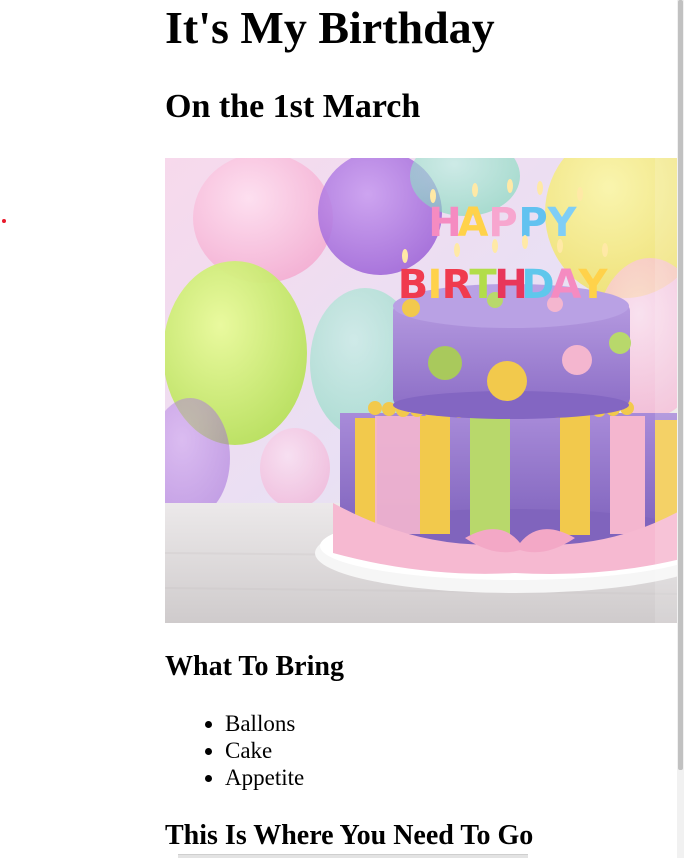 This screenshot has height=858, width=684. I want to click on map-embed-edge, so click(353, 856).